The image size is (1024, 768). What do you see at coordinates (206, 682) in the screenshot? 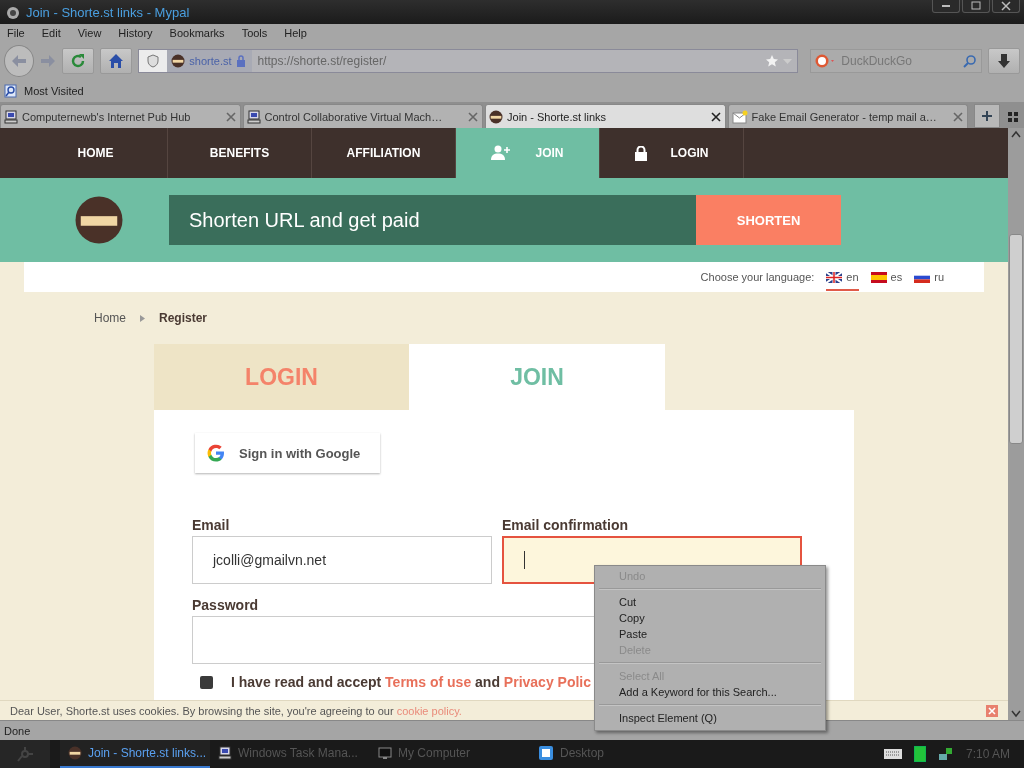
I see `checkbox` at bounding box center [206, 682].